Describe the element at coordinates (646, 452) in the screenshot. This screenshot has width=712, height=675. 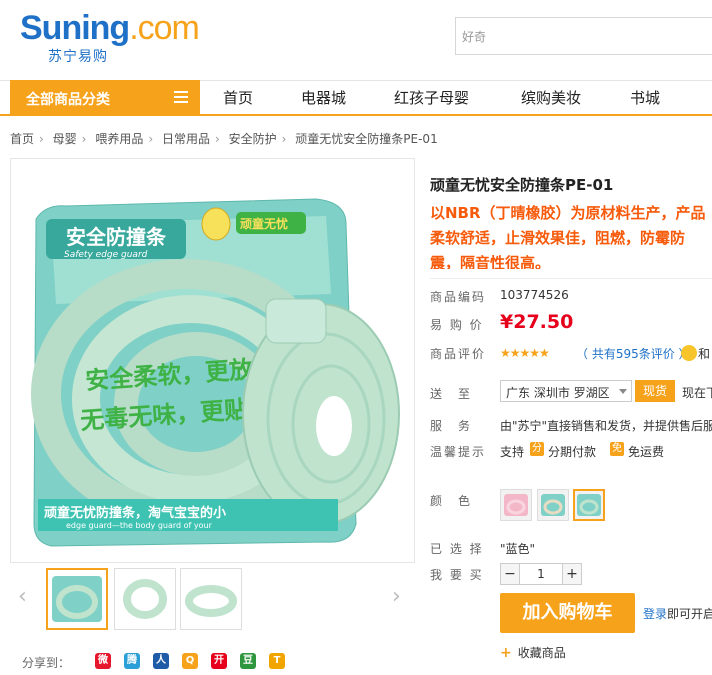
I see `tips-free-shipping: 免运费` at that location.